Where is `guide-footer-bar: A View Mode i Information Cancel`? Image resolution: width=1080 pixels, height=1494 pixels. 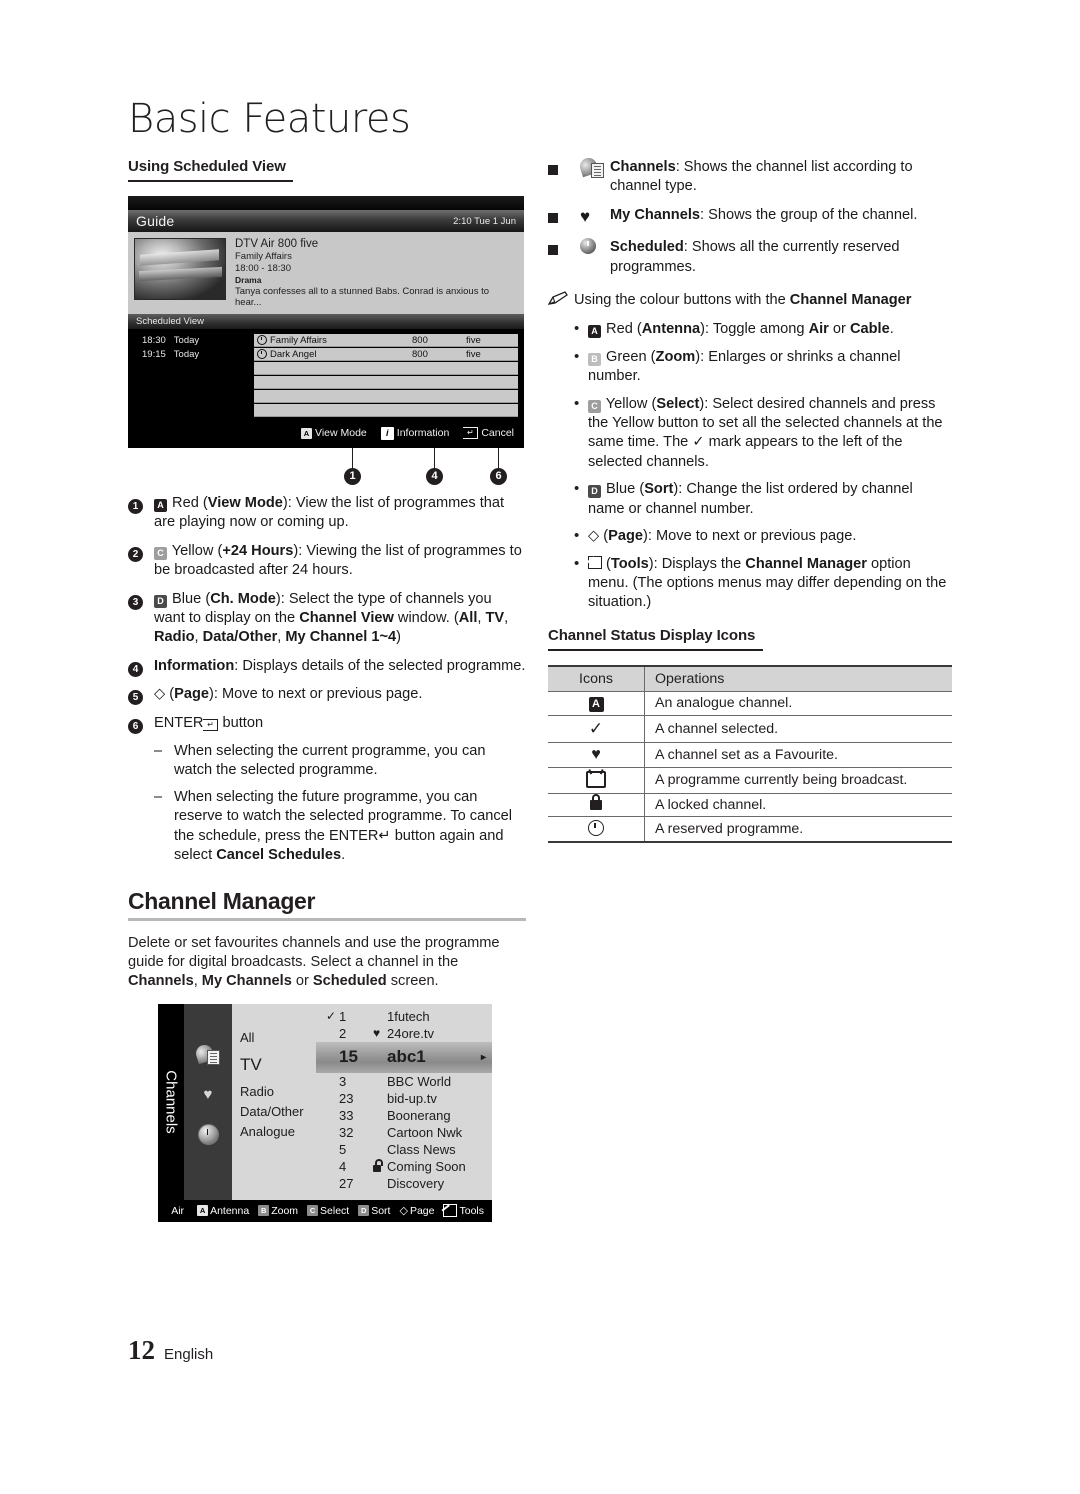
guide-footer-bar: A View Mode i Information Cancel is located at coordinates (326, 433).